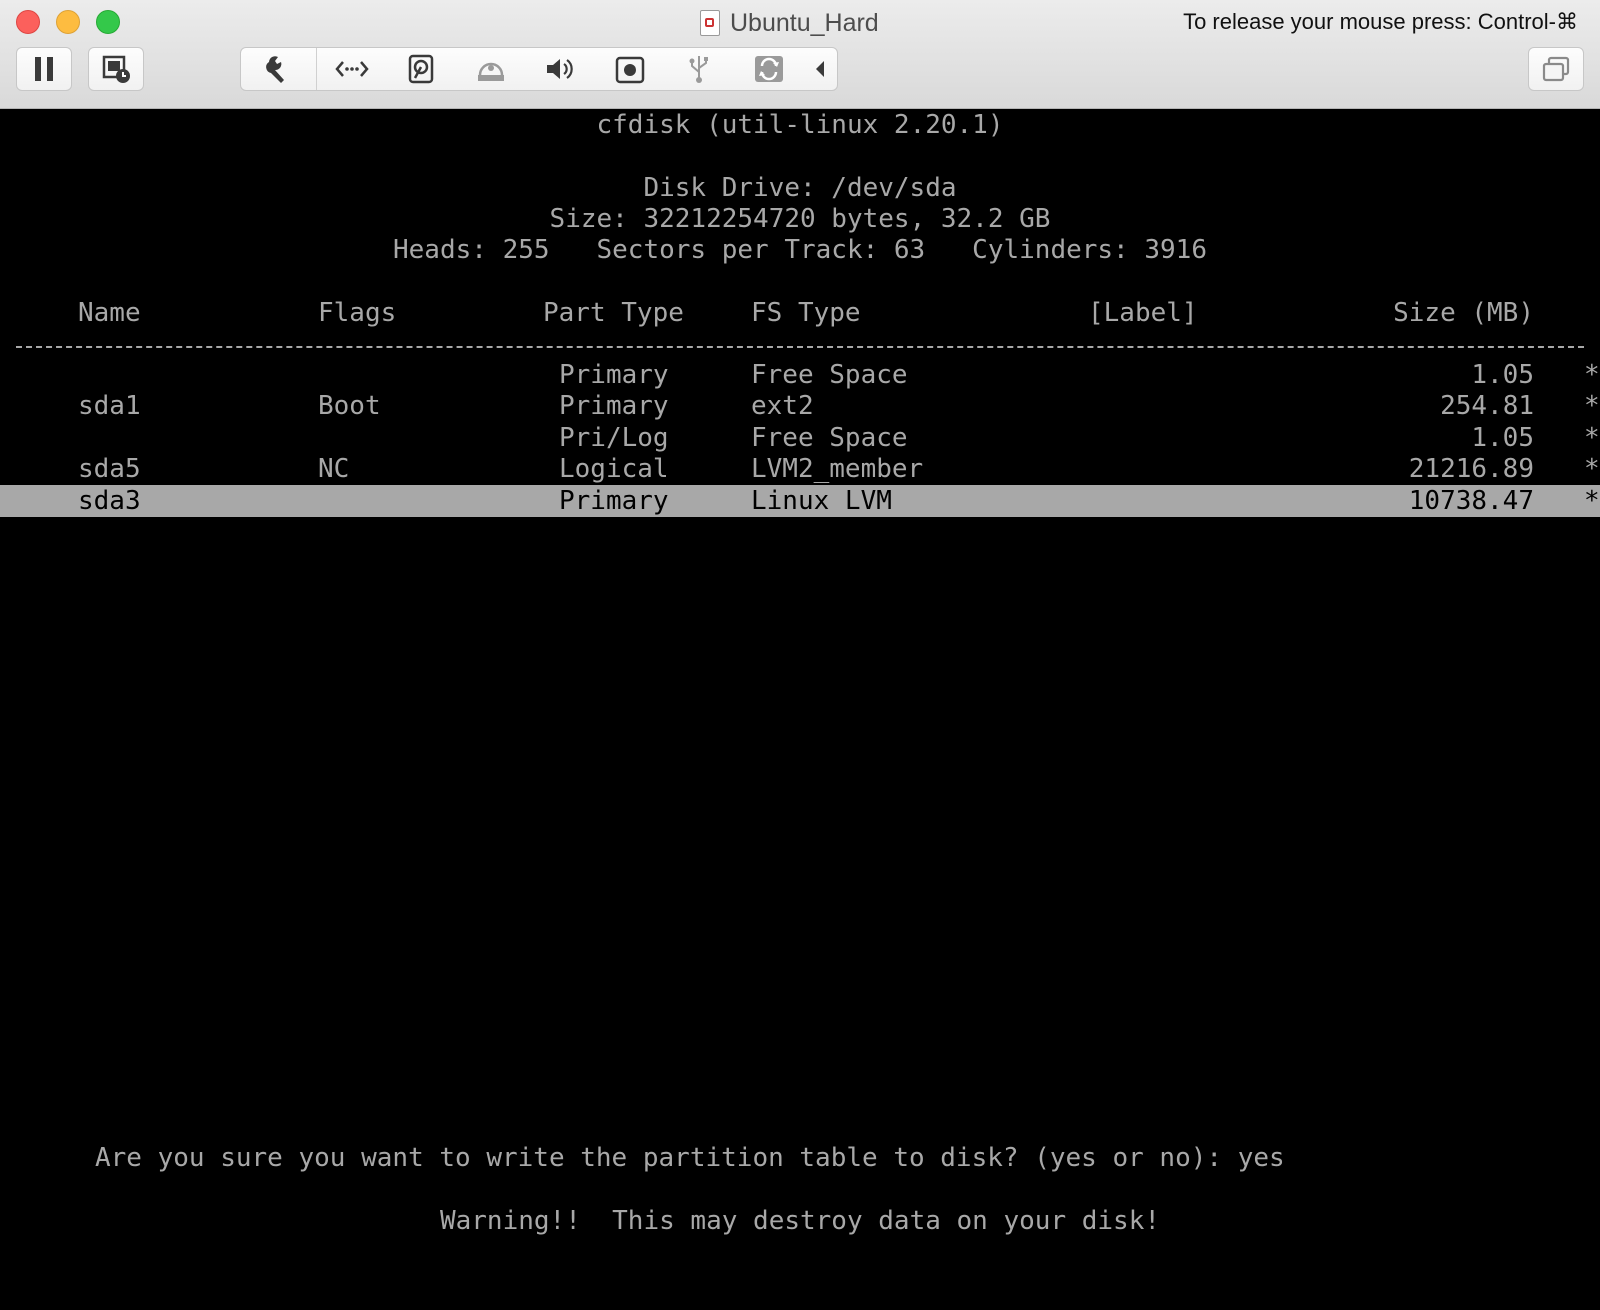 This screenshot has height=1310, width=1600. Describe the element at coordinates (334, 469) in the screenshot. I see `partition-flags: NC` at that location.